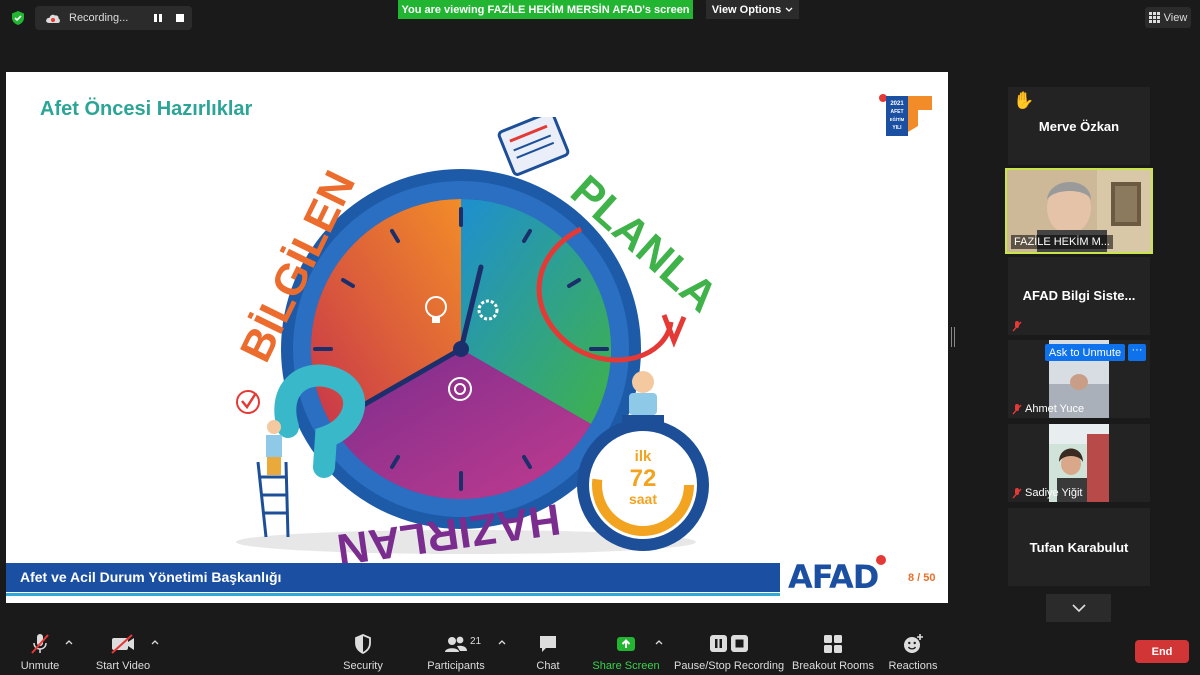 The image size is (1200, 675). What do you see at coordinates (393, 579) in the screenshot?
I see `slide-footer-bar: Afet ve Acil Durum Yönetimi Başkanlığı` at bounding box center [393, 579].